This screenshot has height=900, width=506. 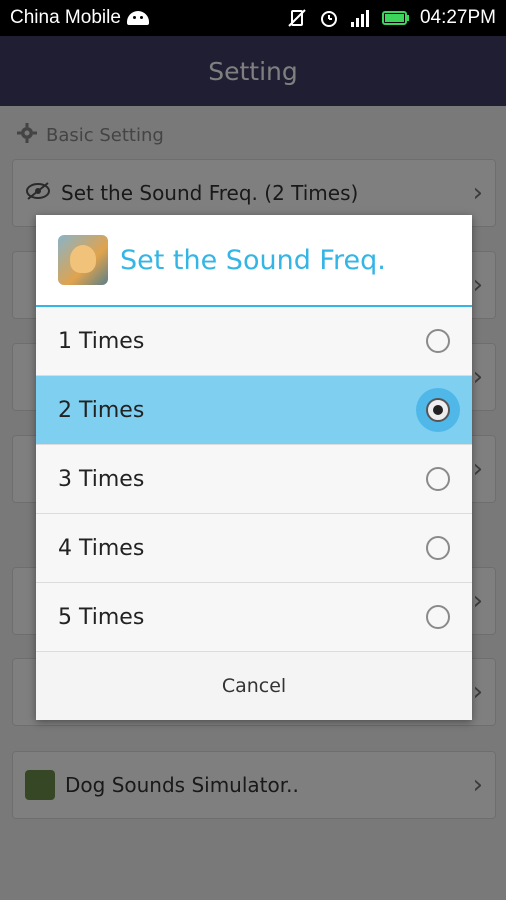 I want to click on cancel-button: Cancel, so click(x=254, y=686).